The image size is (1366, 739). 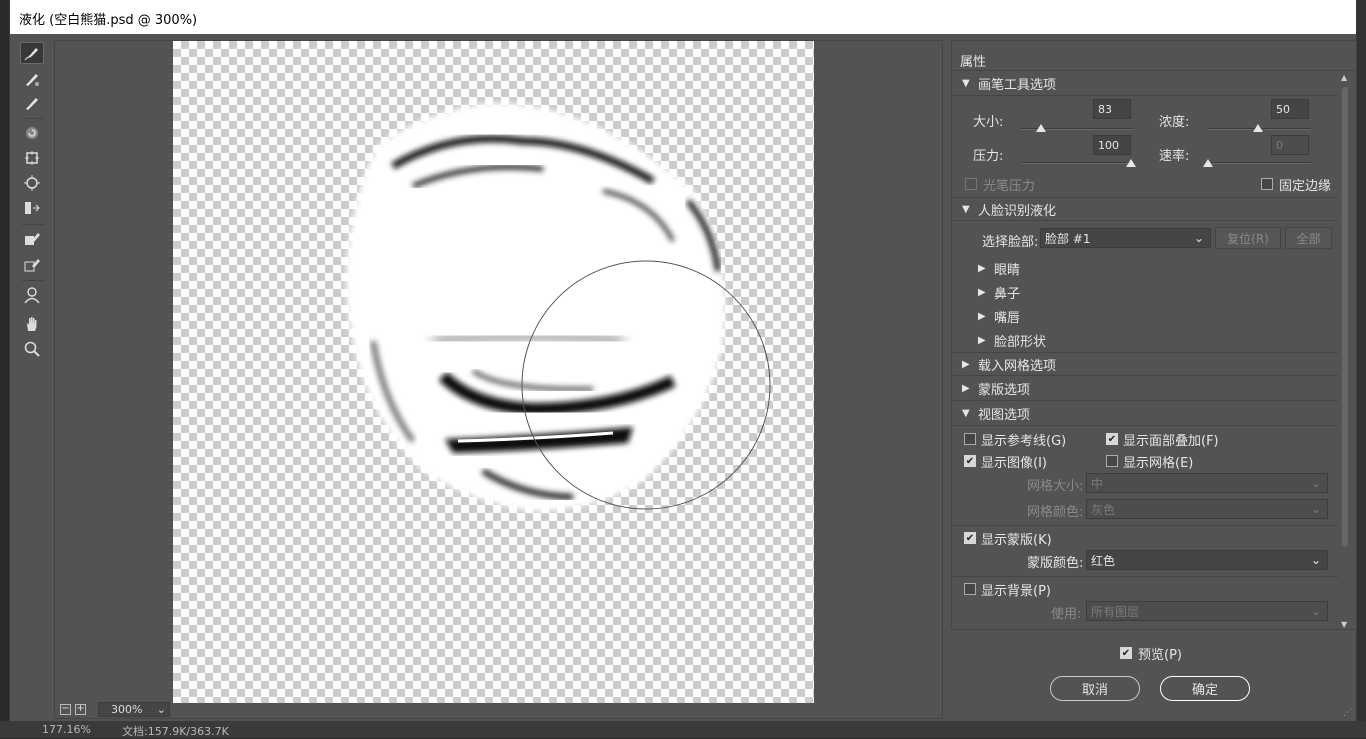 What do you see at coordinates (1014, 463) in the screenshot?
I see `show-image-label: 显示图像(I)` at bounding box center [1014, 463].